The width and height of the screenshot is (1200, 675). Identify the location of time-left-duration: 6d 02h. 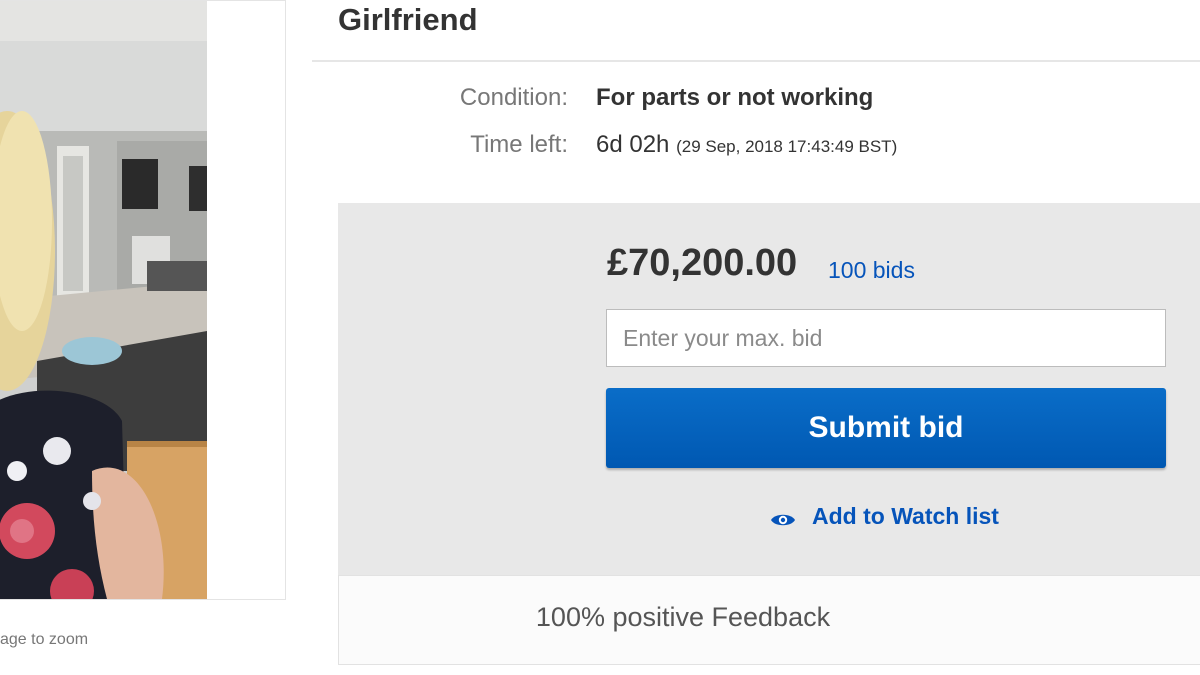
(633, 144).